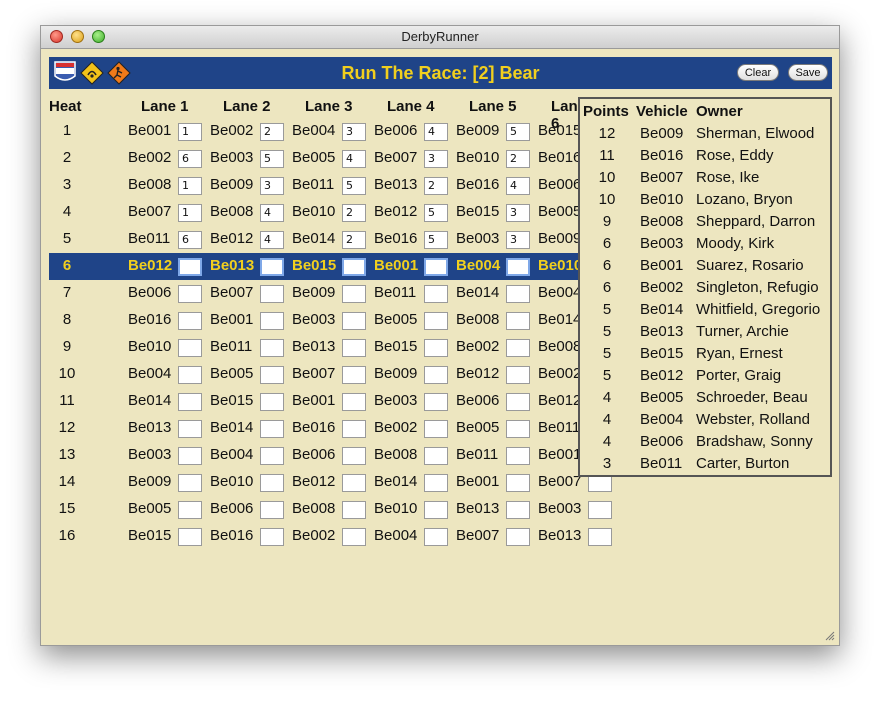  I want to click on heat-row-selected: 6 Be012 Be013 Be015 Be001 Be004 Be010, so click(330, 266).